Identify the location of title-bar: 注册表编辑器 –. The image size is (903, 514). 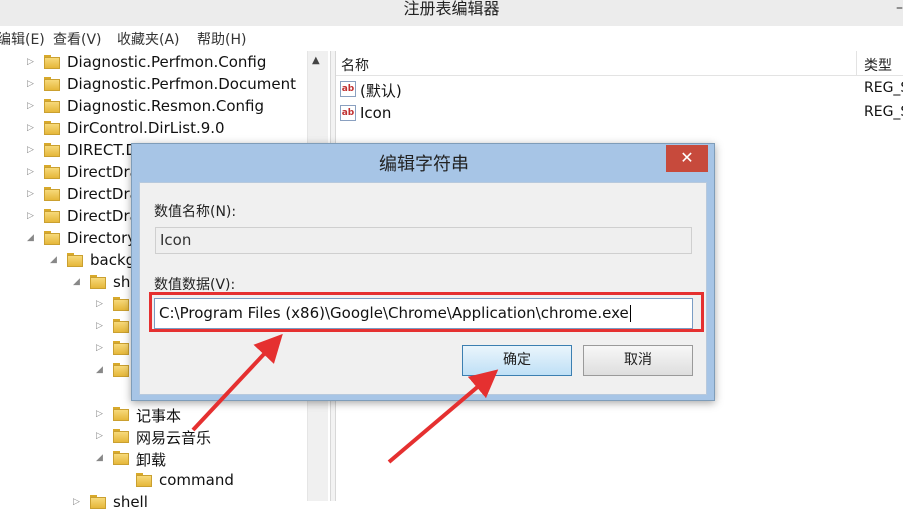
(451, 13).